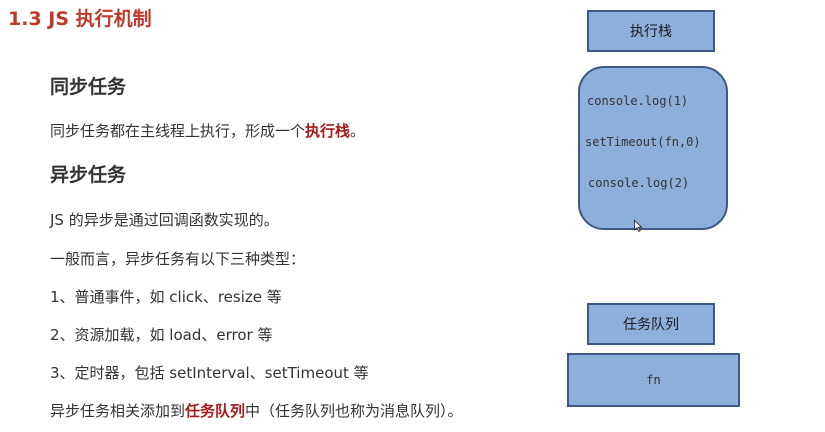  What do you see at coordinates (88, 87) in the screenshot?
I see `sync-task-heading: 同步任务` at bounding box center [88, 87].